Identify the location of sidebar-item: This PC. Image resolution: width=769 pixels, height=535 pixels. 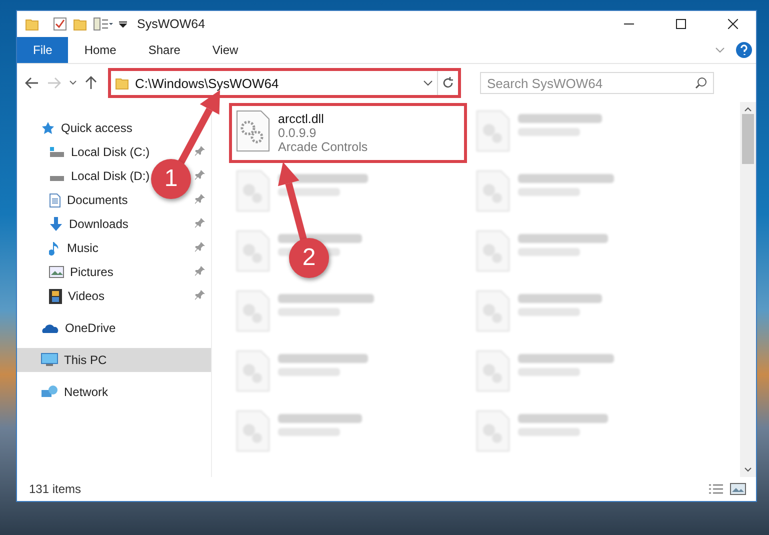
(85, 360).